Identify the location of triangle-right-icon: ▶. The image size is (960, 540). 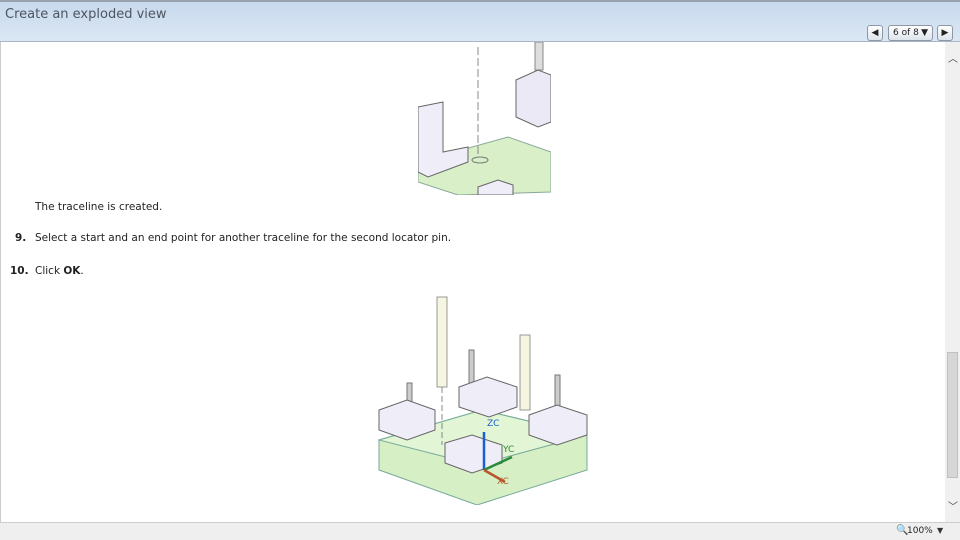
(945, 33).